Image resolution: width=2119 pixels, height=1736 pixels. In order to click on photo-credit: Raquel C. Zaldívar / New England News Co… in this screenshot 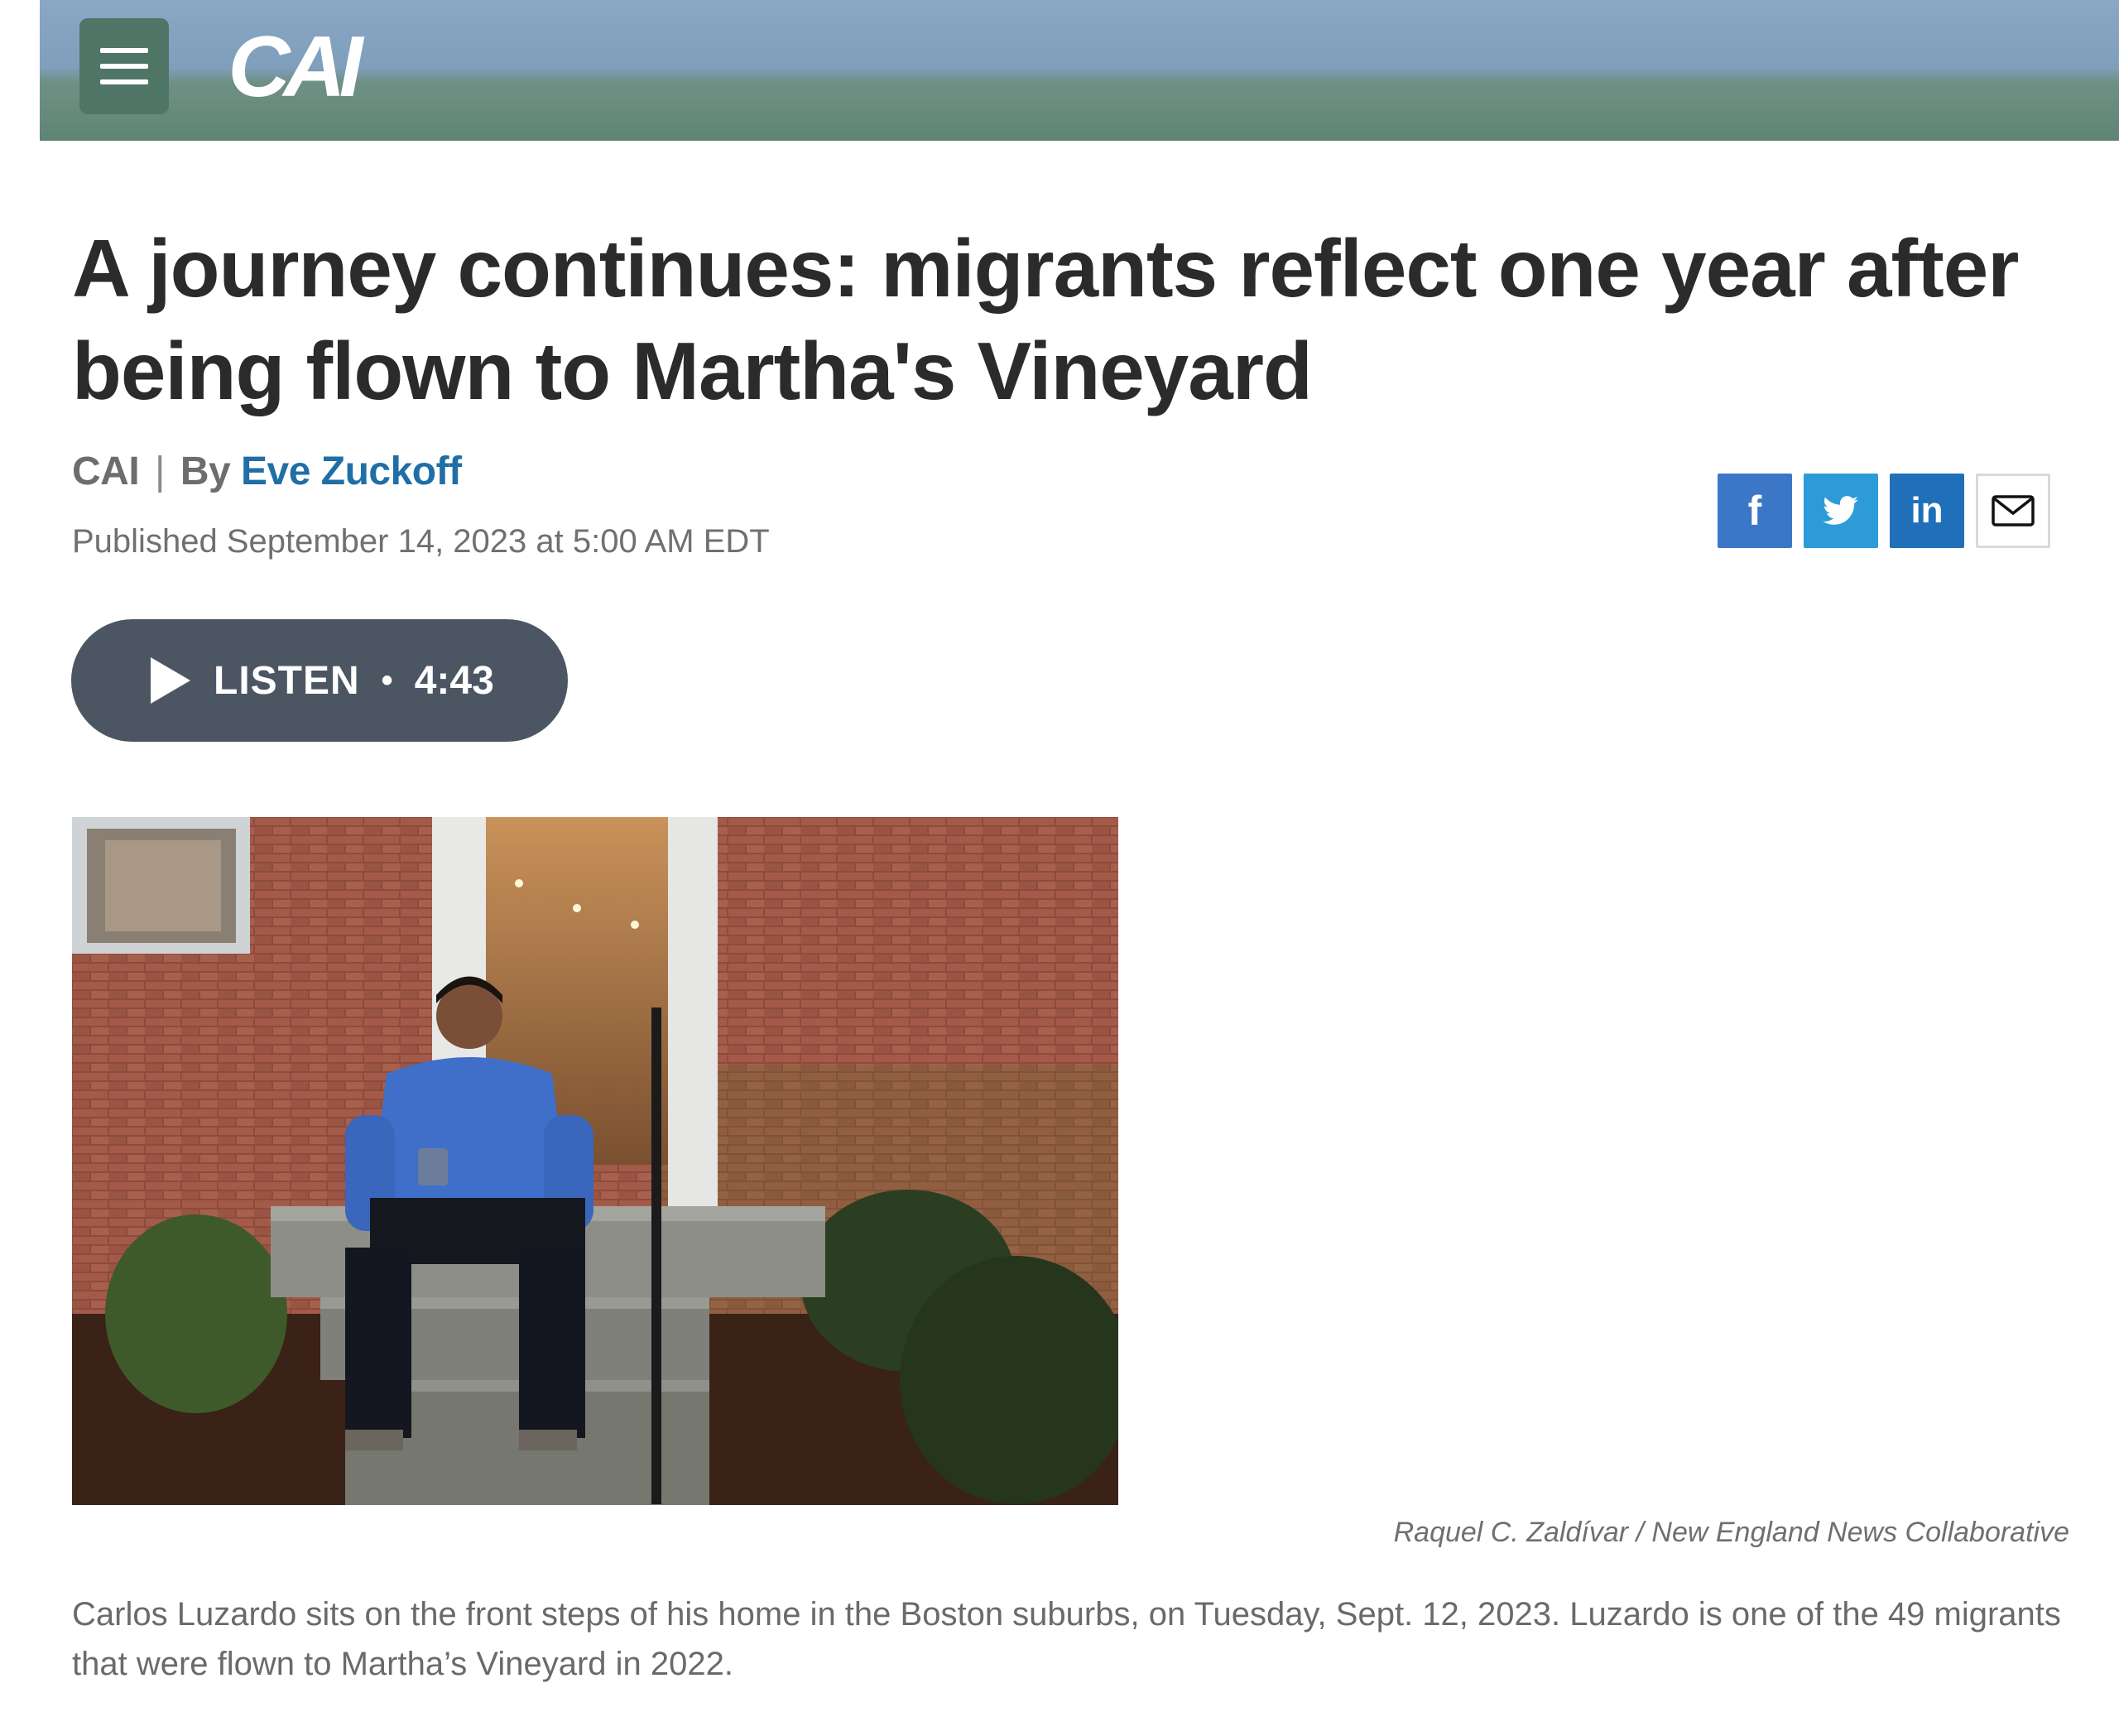, I will do `click(1731, 1532)`.